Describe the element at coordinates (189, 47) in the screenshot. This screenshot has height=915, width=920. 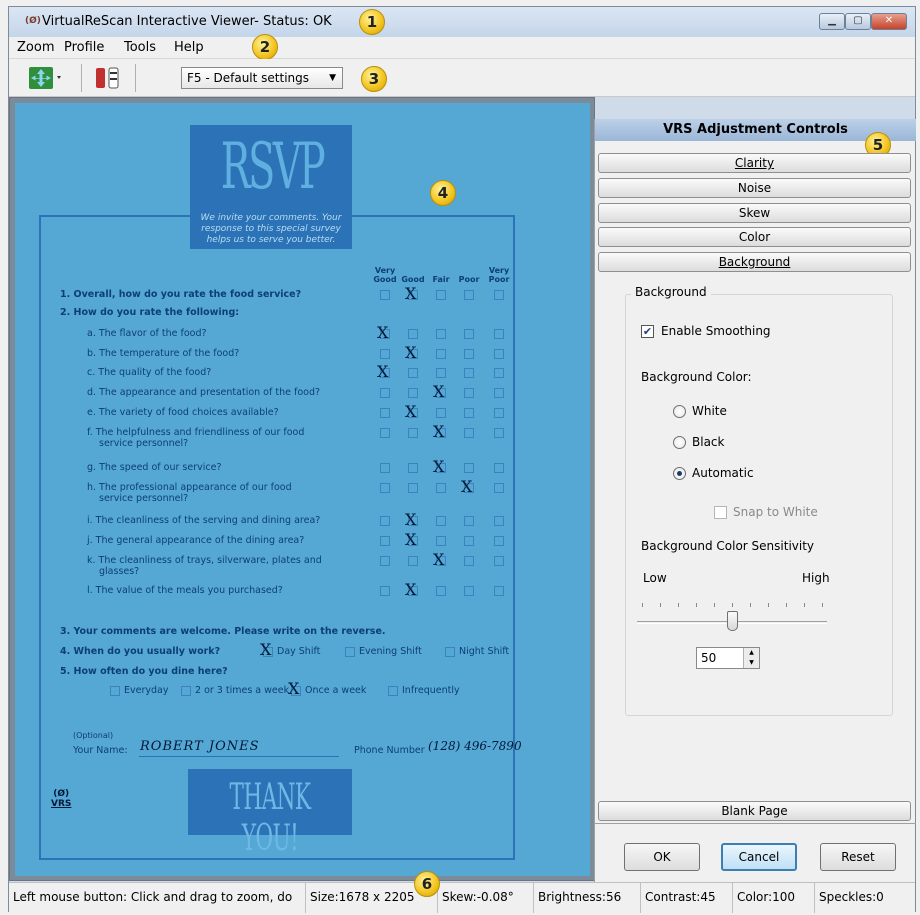
I see `menu-help: Help` at that location.